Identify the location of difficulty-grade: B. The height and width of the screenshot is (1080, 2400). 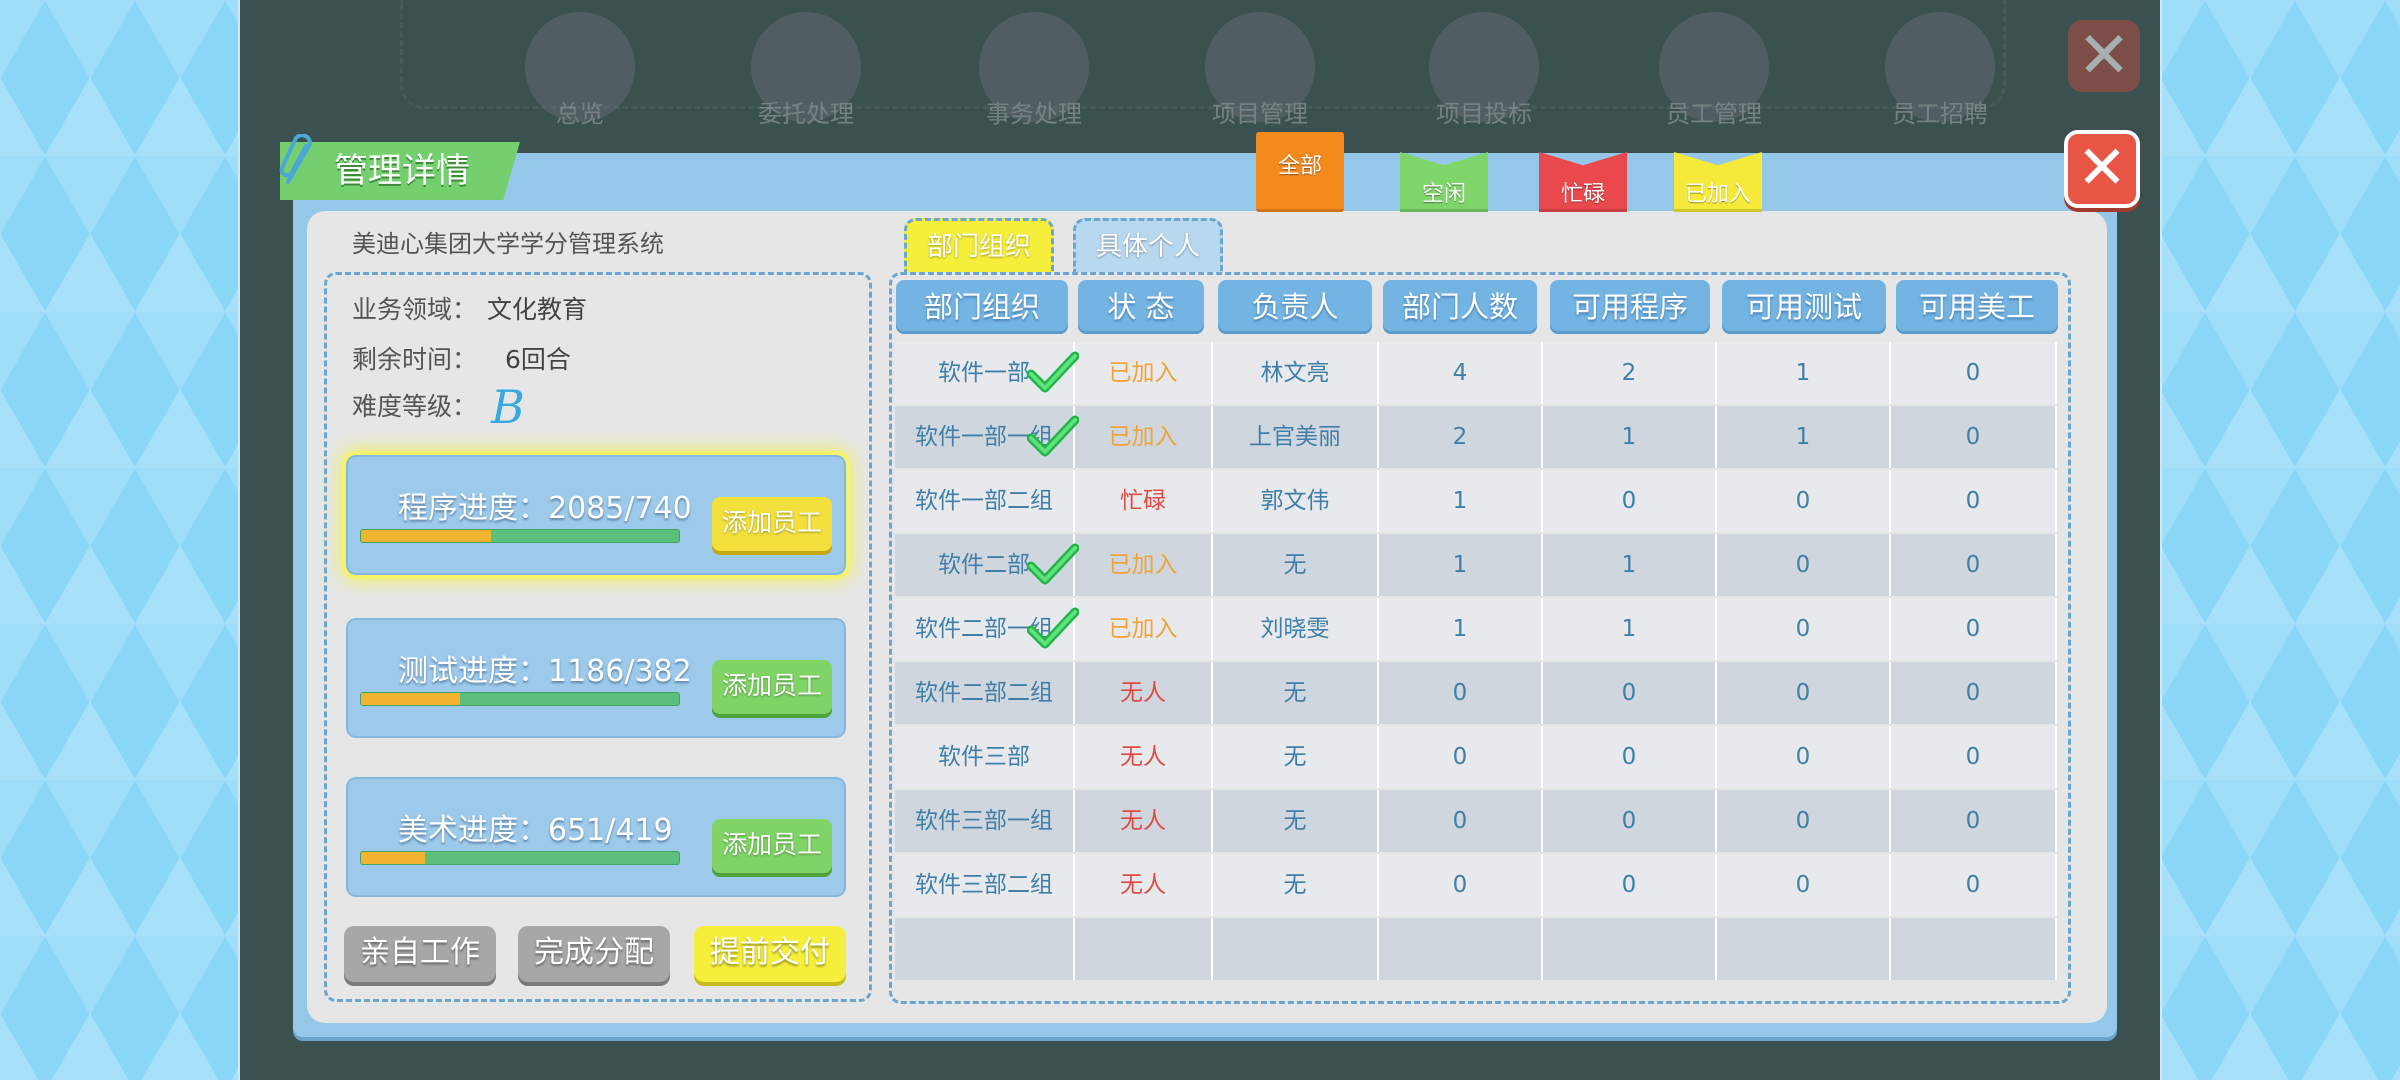
(508, 407).